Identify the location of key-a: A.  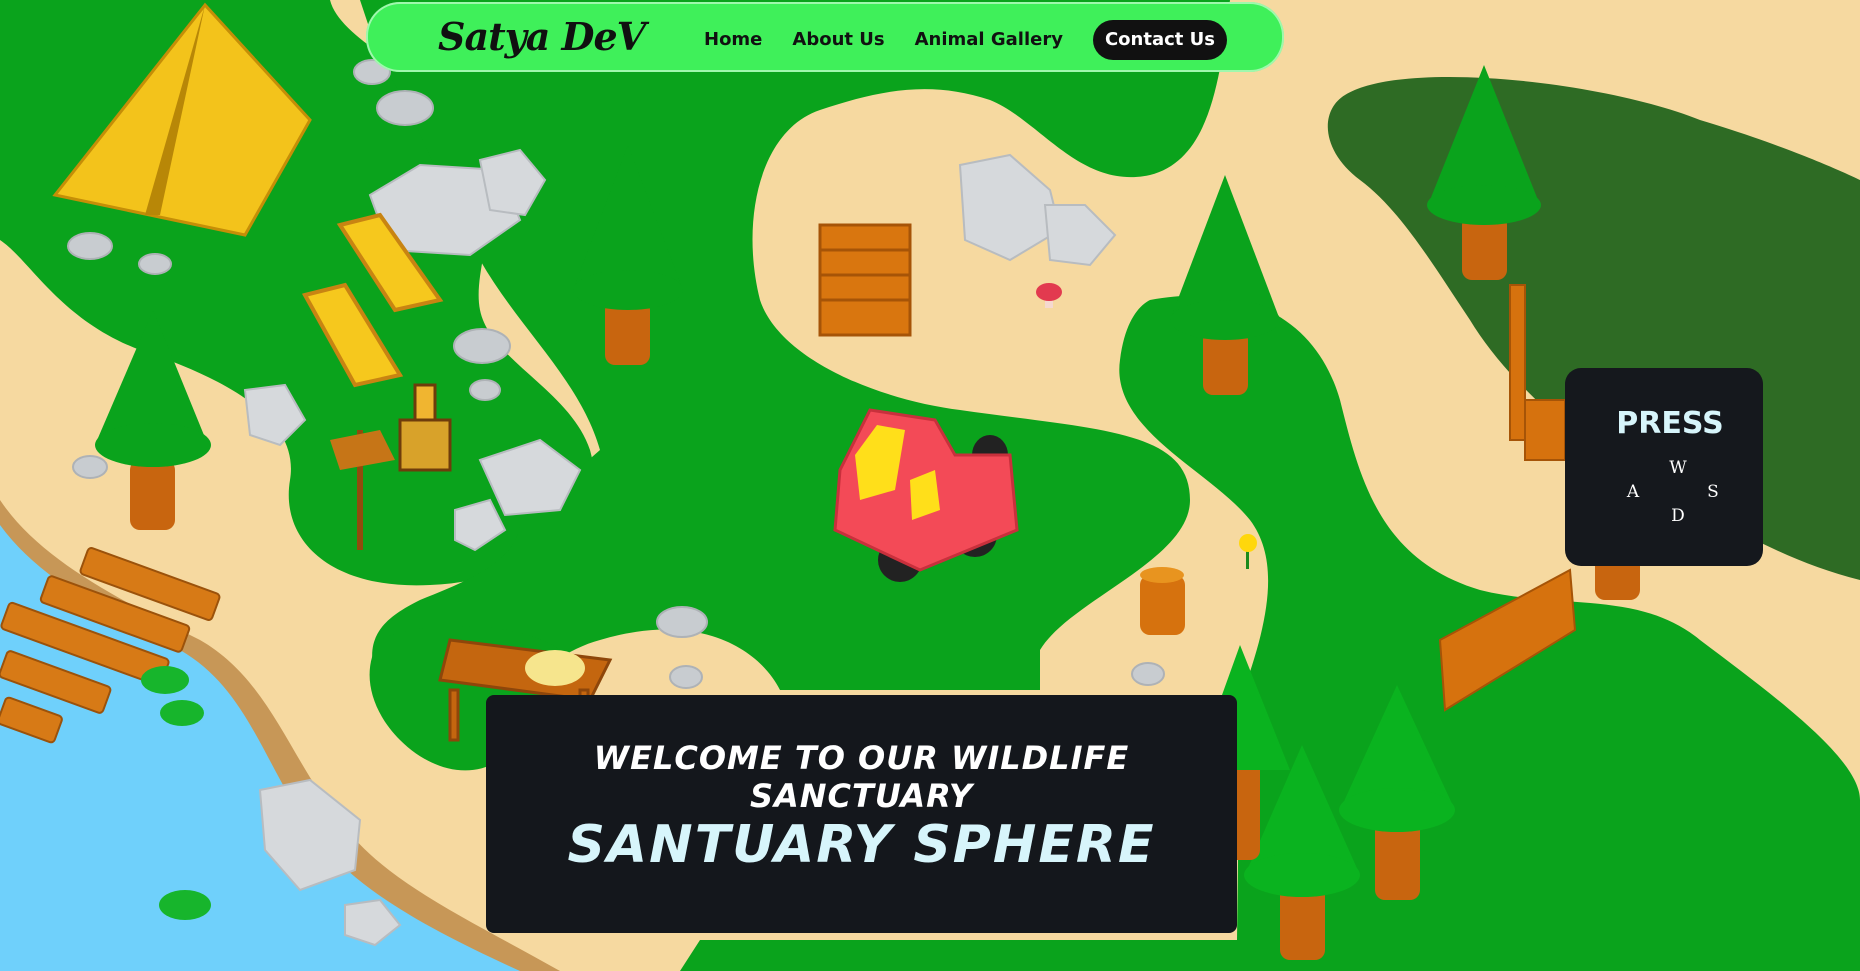
(1633, 492).